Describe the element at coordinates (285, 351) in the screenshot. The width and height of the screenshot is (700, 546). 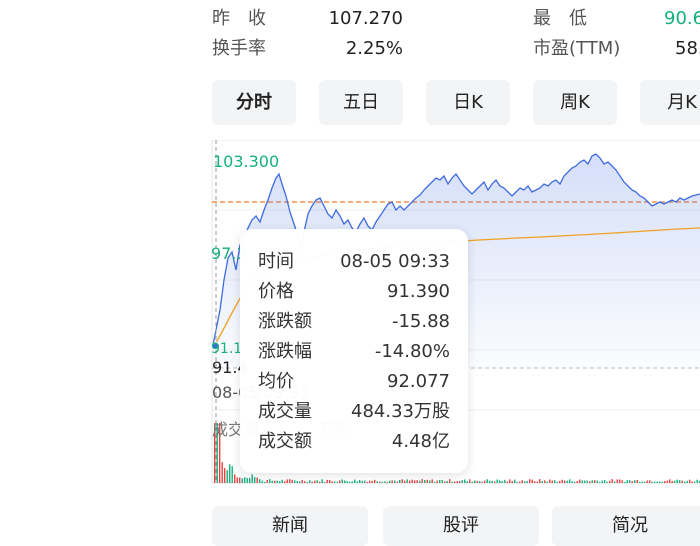
I see `tooltip-key-change-pct: 涨跌幅` at that location.